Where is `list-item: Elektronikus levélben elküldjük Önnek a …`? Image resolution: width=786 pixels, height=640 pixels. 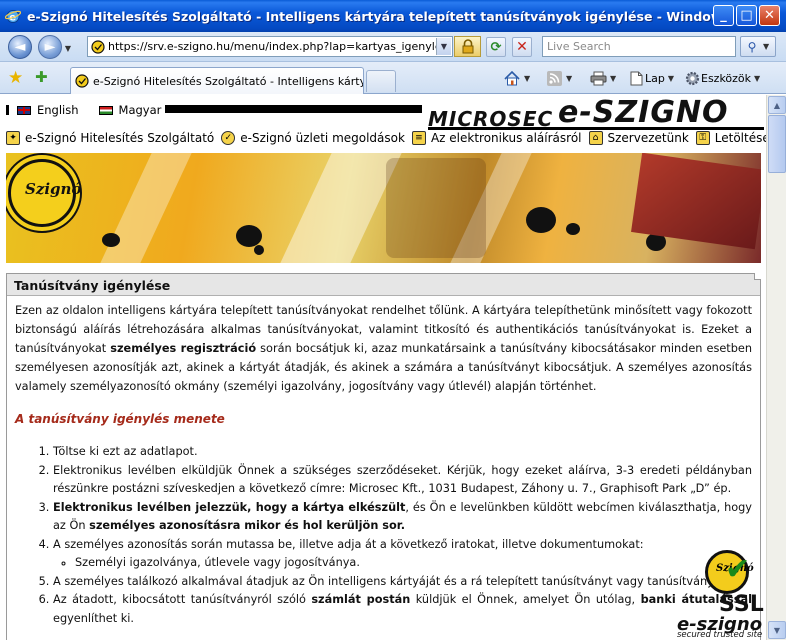 list-item: Elektronikus levélben elküldjük Önnek a … is located at coordinates (402, 480).